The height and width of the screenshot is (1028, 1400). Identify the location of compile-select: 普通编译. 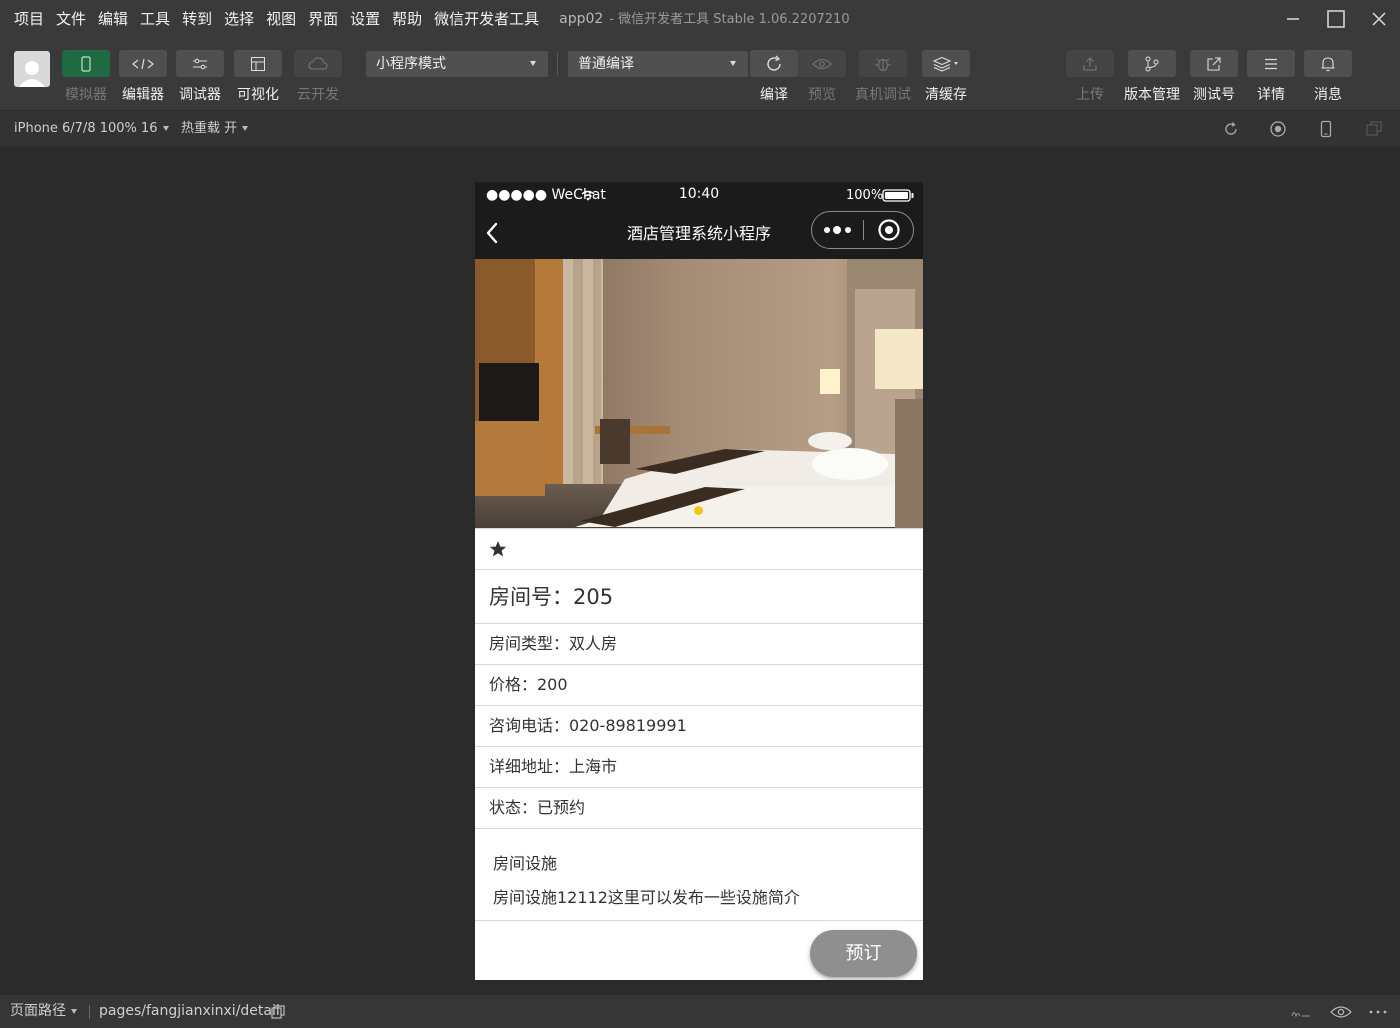
(658, 64).